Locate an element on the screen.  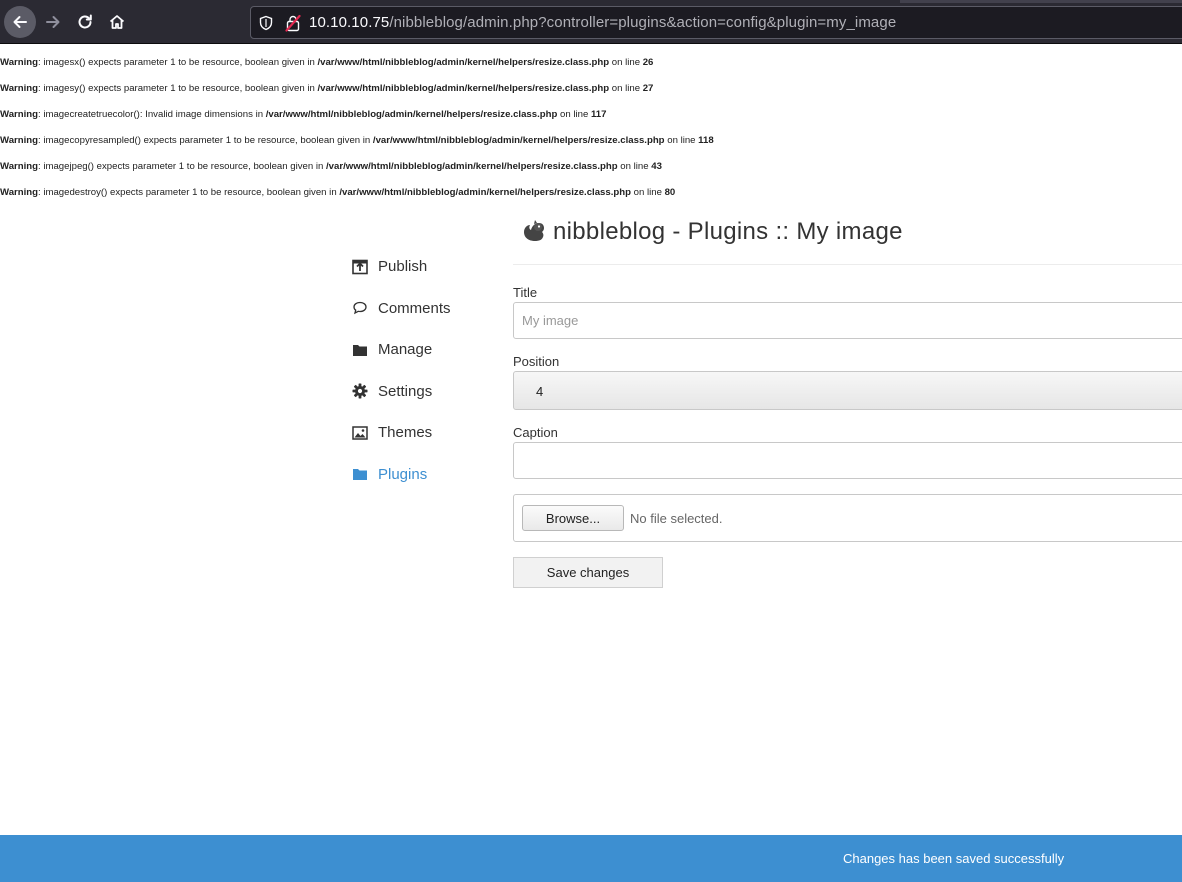
warning-line: 43 is located at coordinates (656, 166).